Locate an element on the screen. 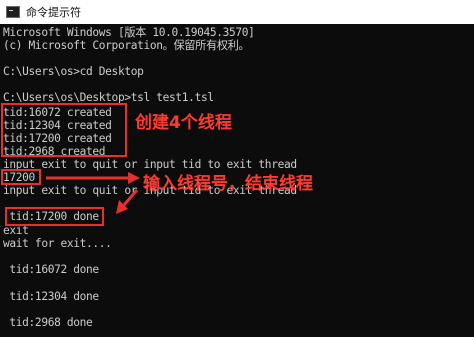 The image size is (474, 337). arrow-down-left-icon is located at coordinates (127, 201).